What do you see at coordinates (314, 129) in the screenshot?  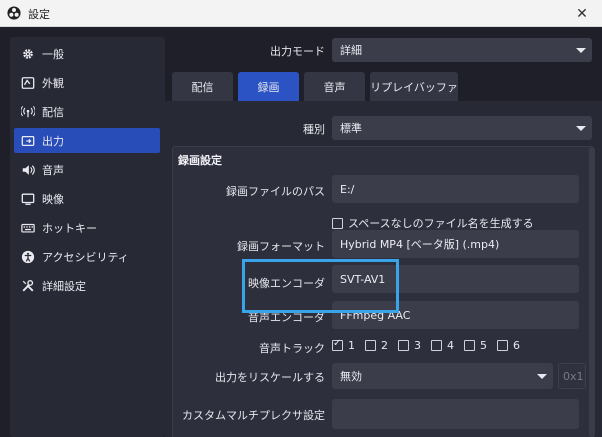 I see `type-label: 種別` at bounding box center [314, 129].